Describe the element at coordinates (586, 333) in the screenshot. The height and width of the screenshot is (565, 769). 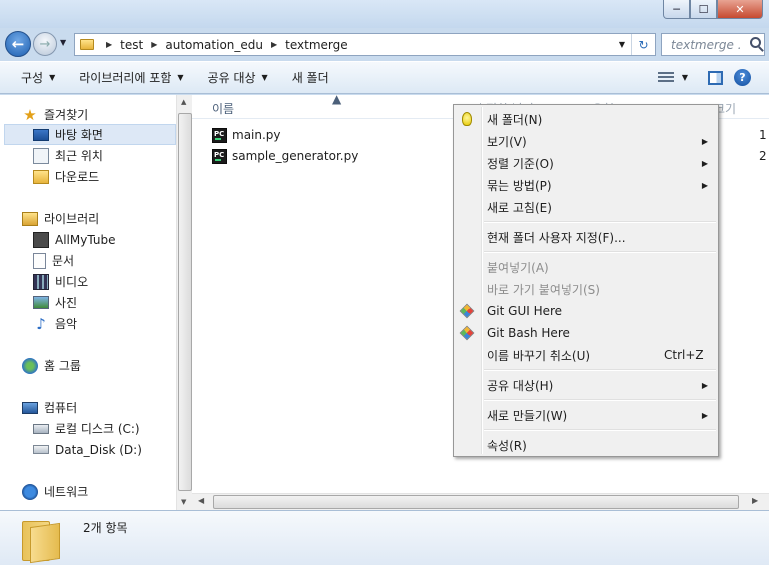
I see `menu-item-git-bash: Git Bash Here` at that location.